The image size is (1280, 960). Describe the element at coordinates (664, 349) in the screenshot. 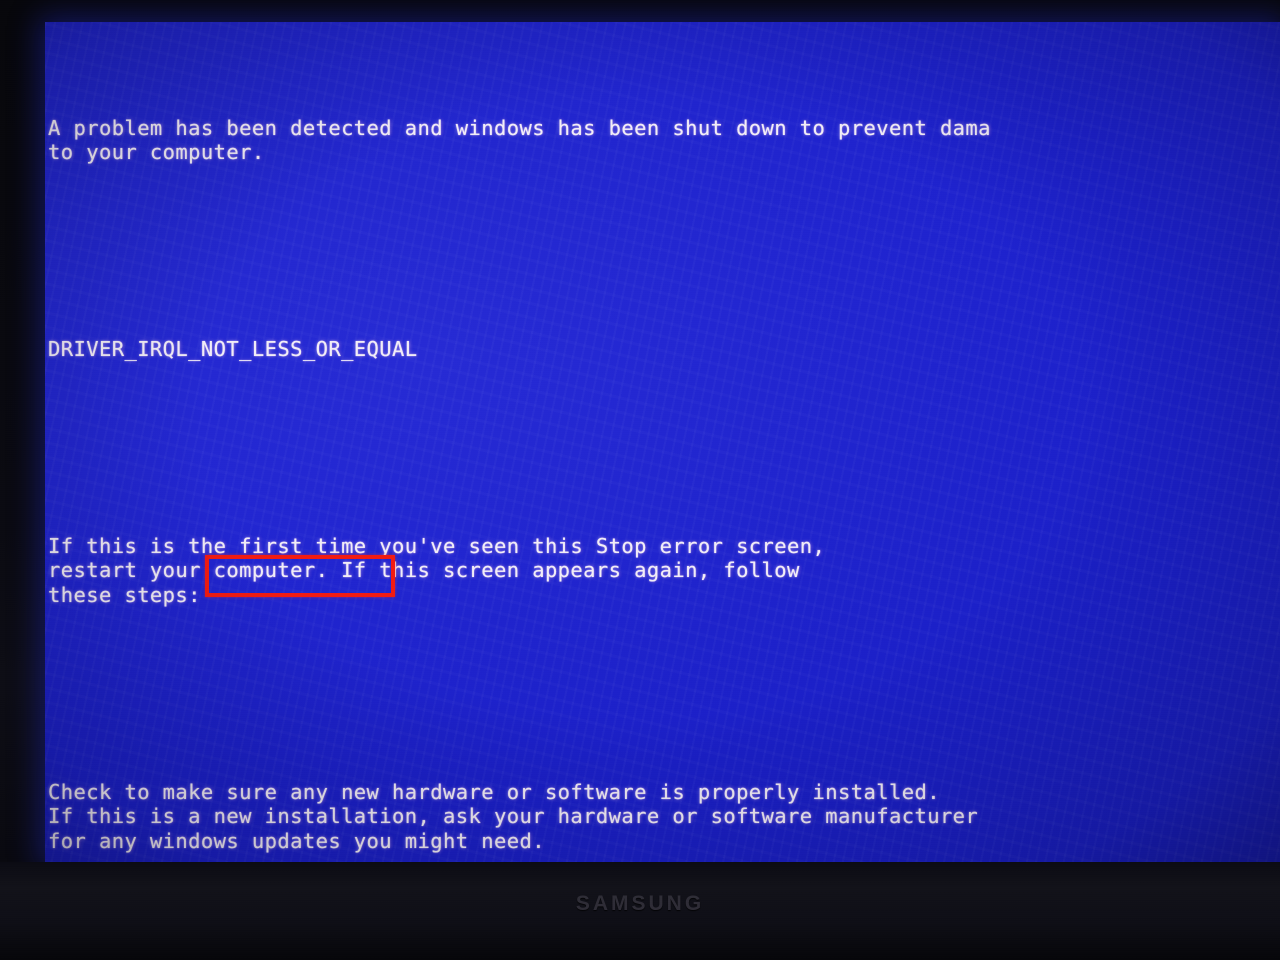

I see `error-code-line: DRIVER_IRQL_NOT_LESS_OR_EQUAL` at that location.